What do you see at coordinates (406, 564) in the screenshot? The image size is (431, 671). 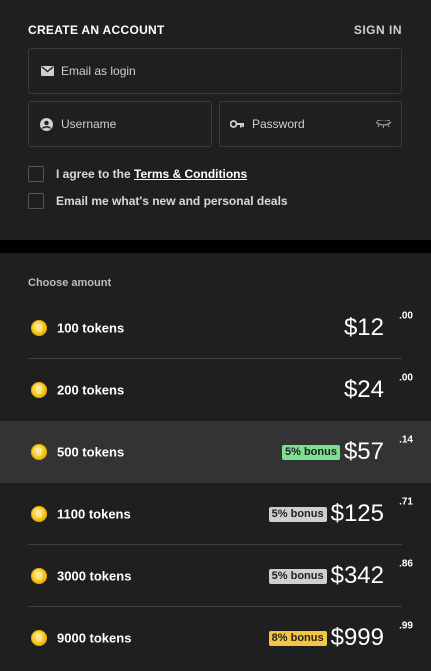 I see `price-cents: .86` at bounding box center [406, 564].